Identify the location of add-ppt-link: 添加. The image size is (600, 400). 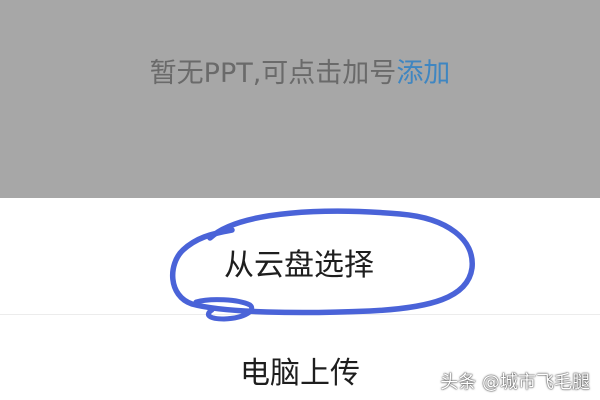
(423, 73).